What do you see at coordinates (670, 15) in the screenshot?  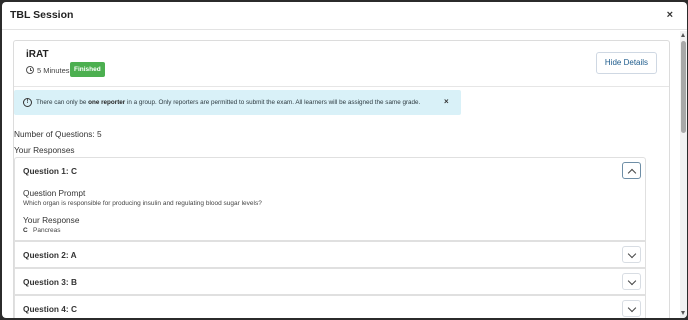 I see `close-icon: ×` at bounding box center [670, 15].